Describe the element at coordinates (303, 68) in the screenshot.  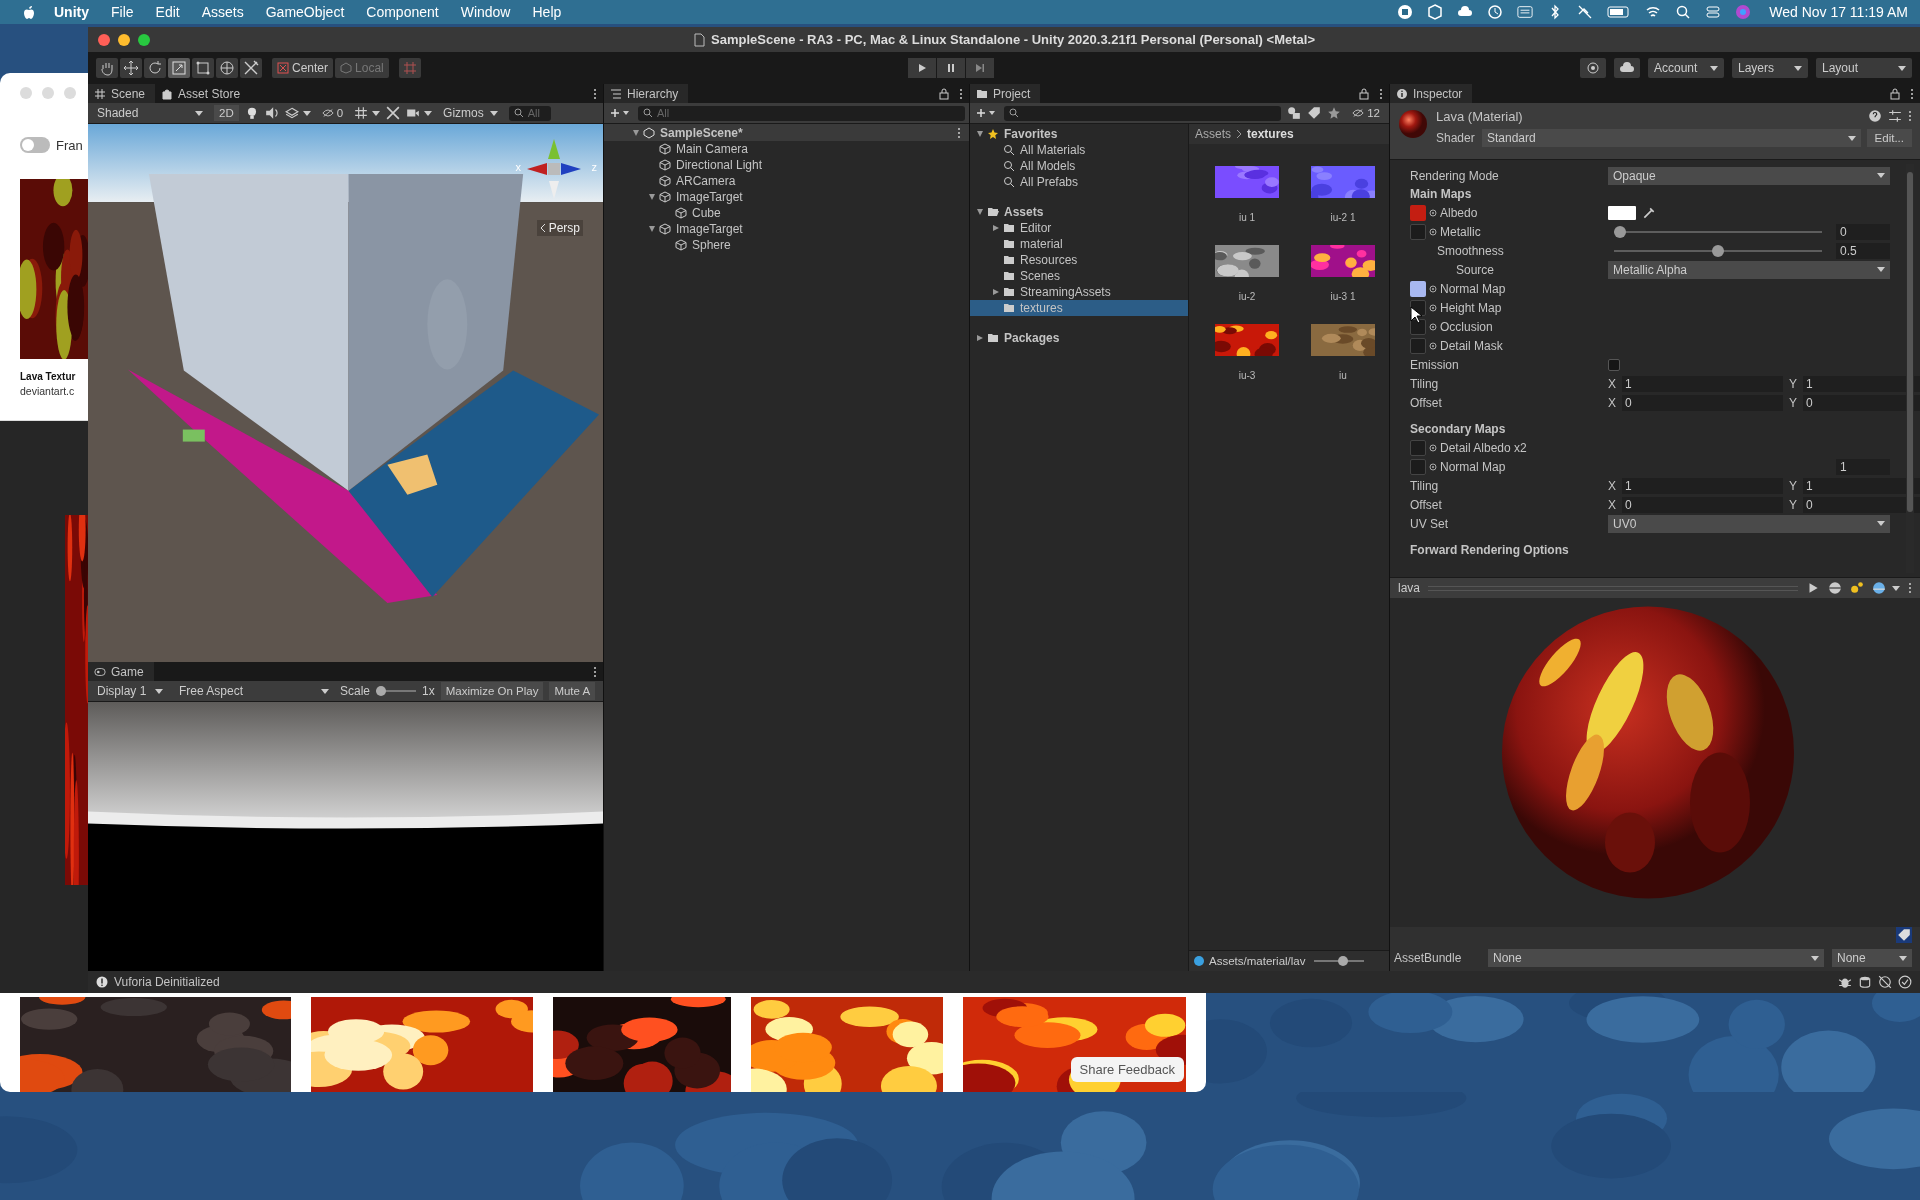
I see `pivot-button: Center` at that location.